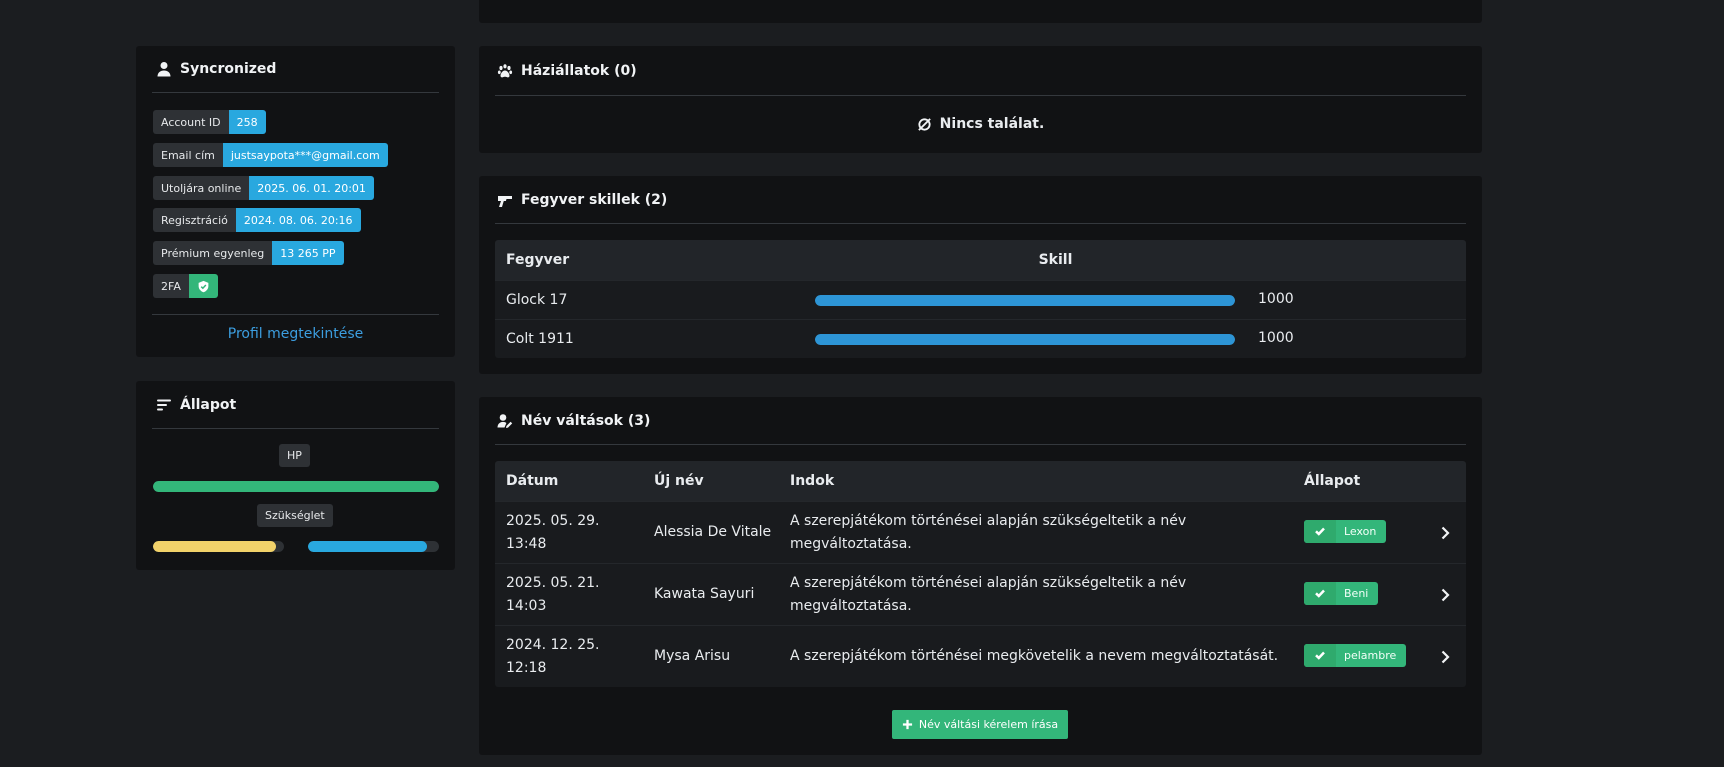 The image size is (1724, 767). Describe the element at coordinates (305, 155) in the screenshot. I see `info-value: justsaypota***@gmail.com` at that location.